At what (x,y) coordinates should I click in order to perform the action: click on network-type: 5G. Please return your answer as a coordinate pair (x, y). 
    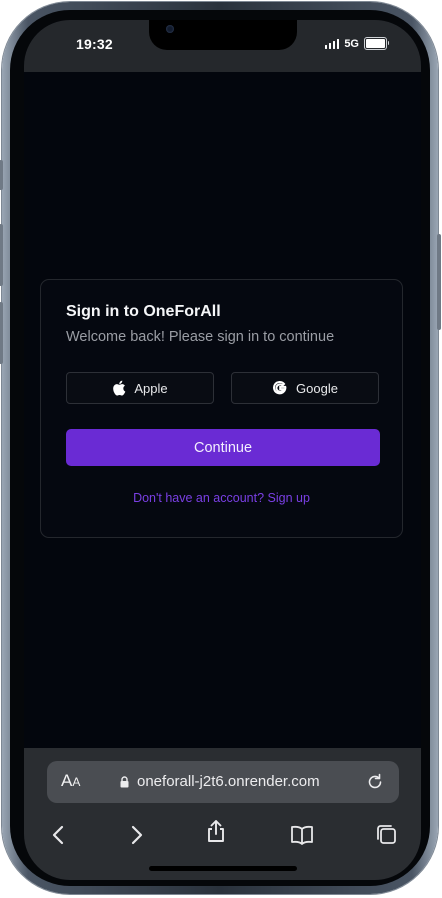
    Looking at the image, I should click on (351, 43).